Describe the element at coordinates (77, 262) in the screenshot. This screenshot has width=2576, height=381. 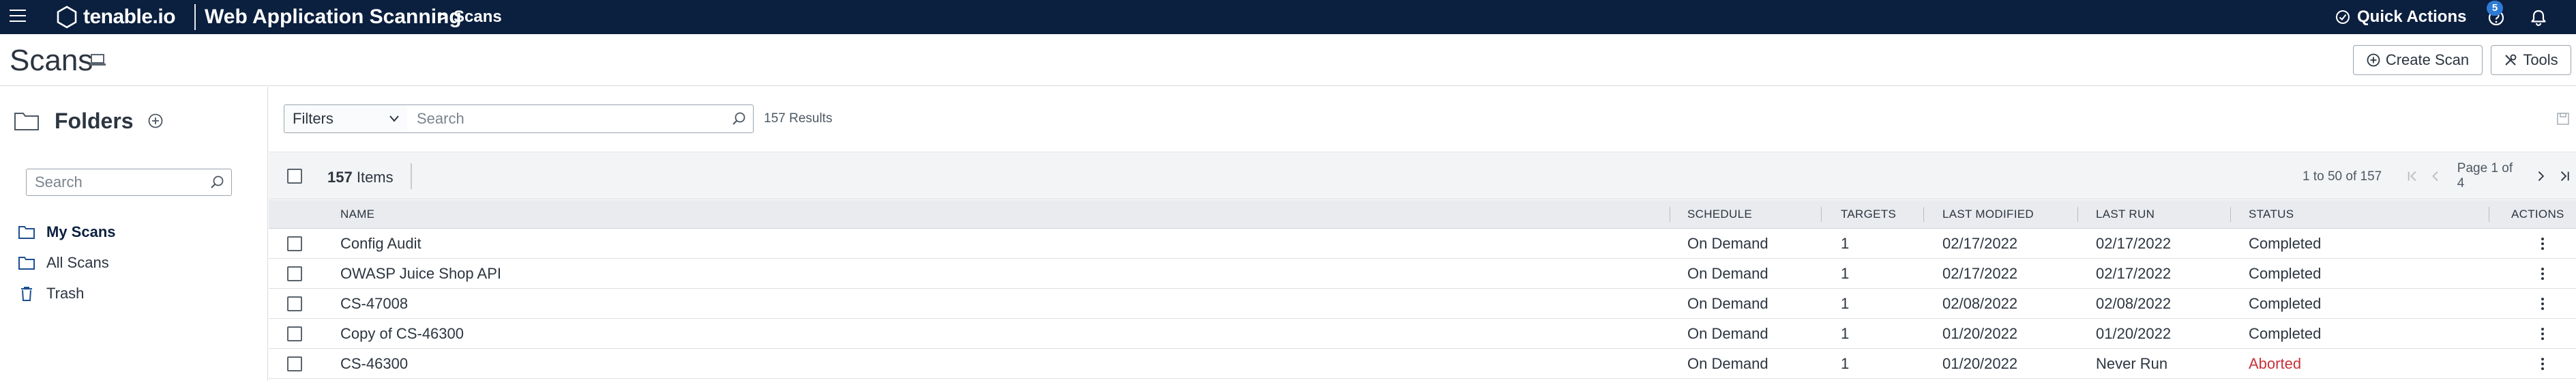
I see `sidebar-item-label: All Scans` at that location.